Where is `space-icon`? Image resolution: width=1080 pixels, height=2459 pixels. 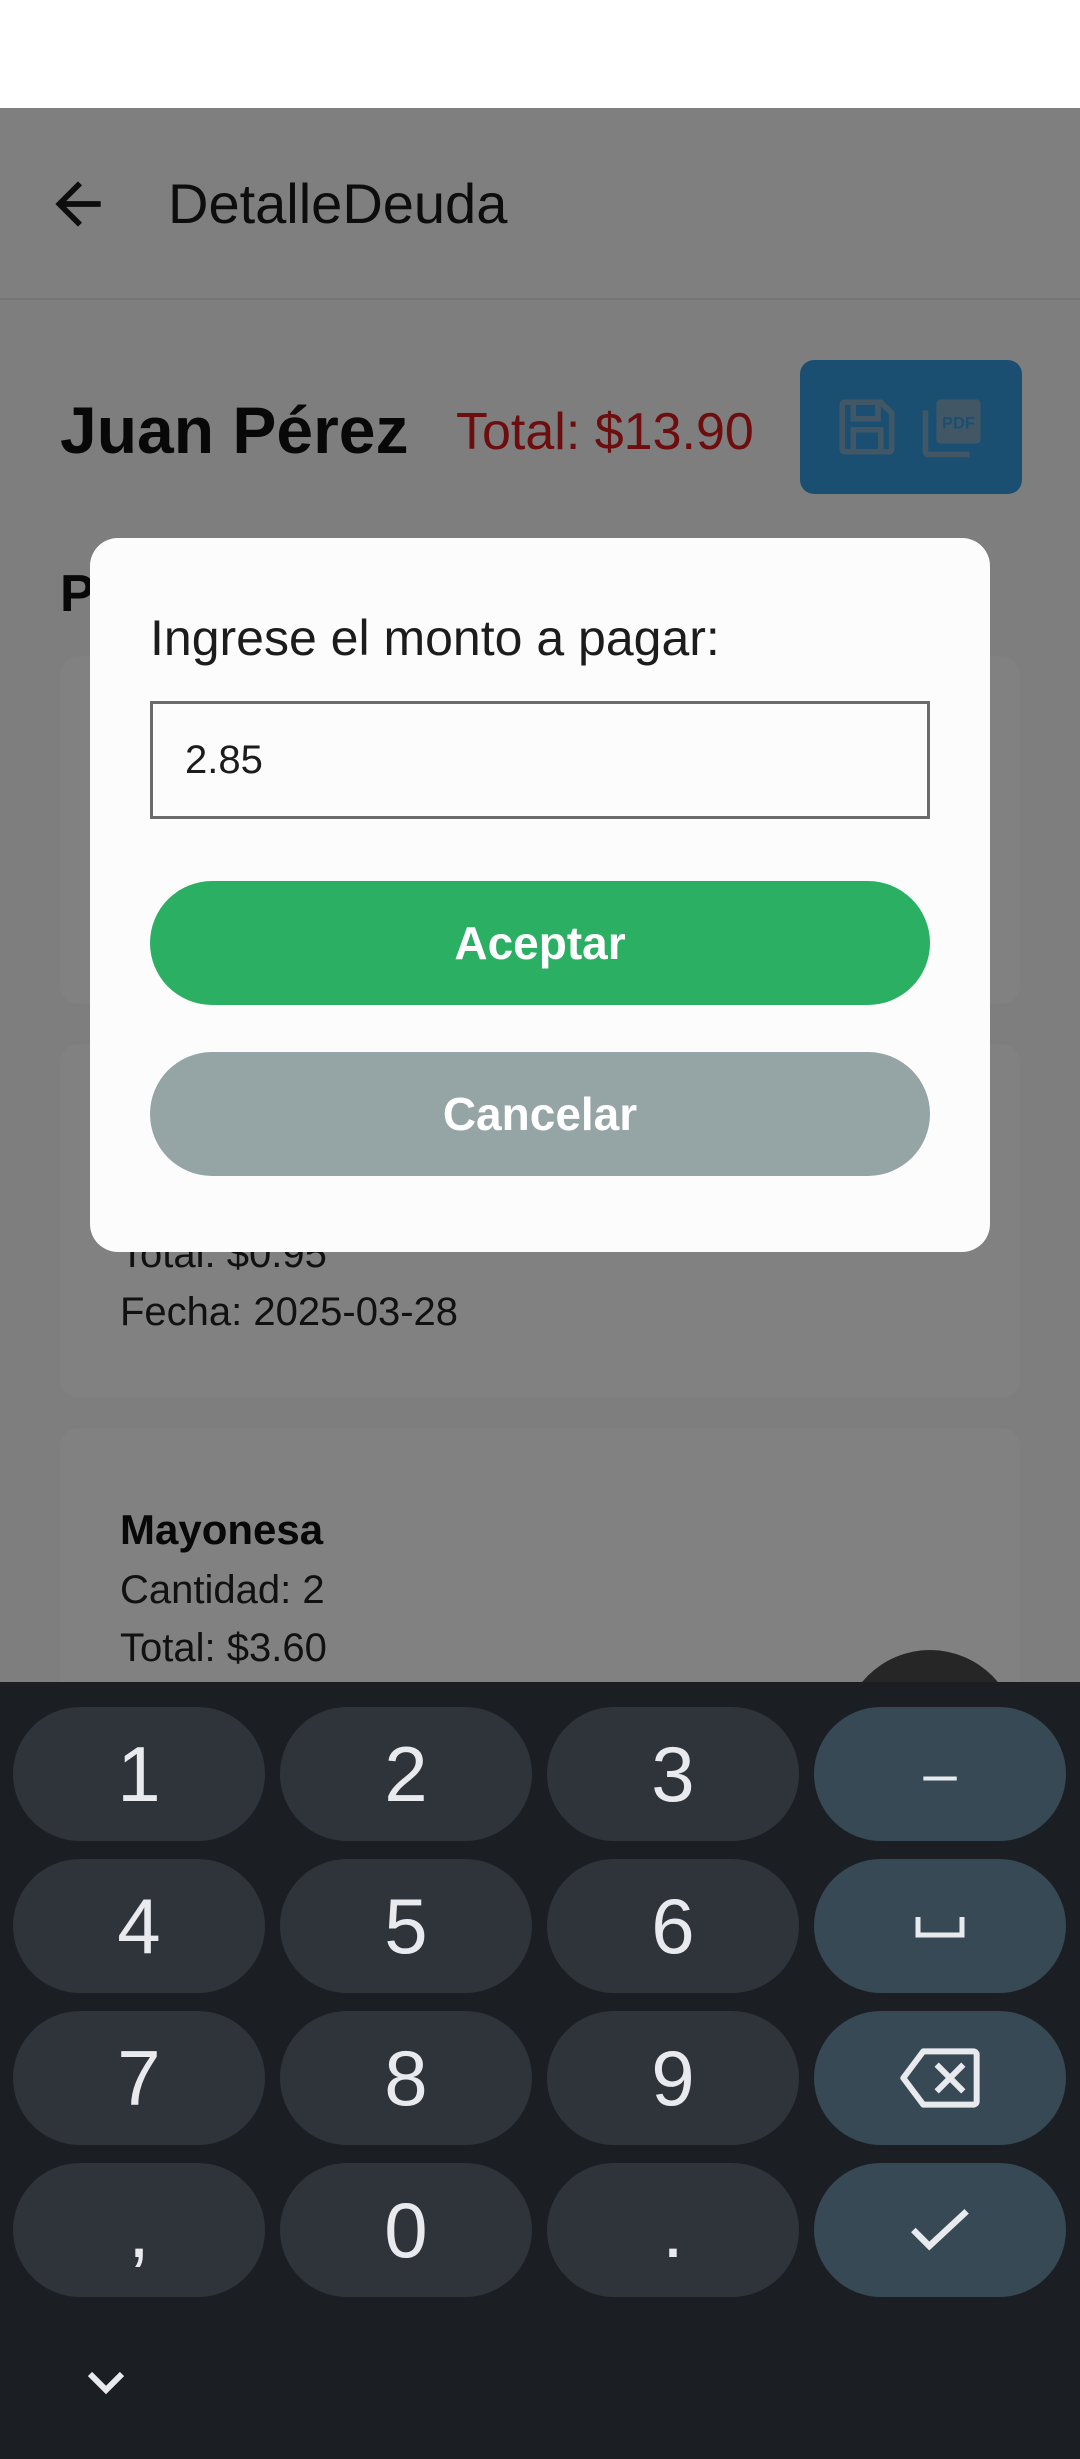
space-icon is located at coordinates (940, 1927).